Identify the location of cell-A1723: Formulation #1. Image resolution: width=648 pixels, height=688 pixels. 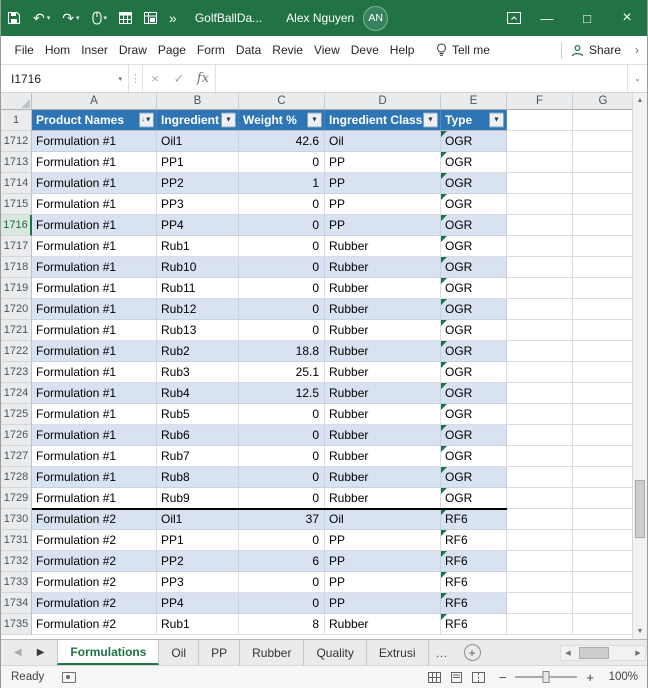
(94, 372).